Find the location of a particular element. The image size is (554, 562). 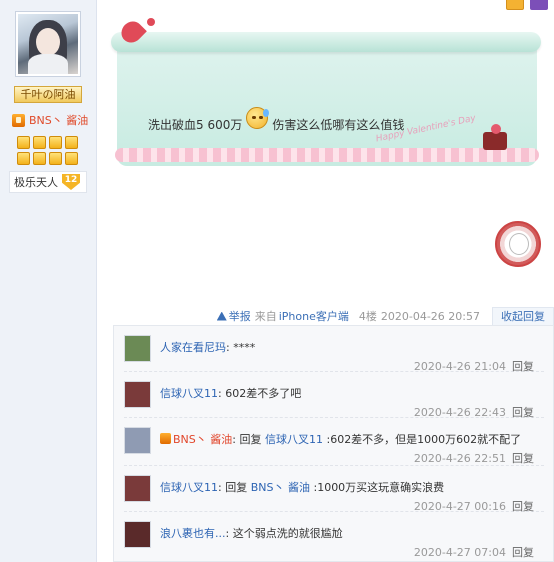

reply-target: BNS丶 酱油 is located at coordinates (280, 487).